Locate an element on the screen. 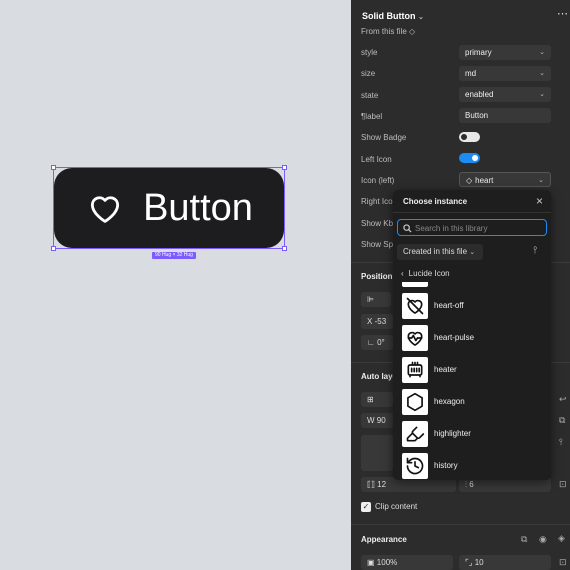 This screenshot has width=570, height=570. label-prop-label: ¶label is located at coordinates (372, 116).